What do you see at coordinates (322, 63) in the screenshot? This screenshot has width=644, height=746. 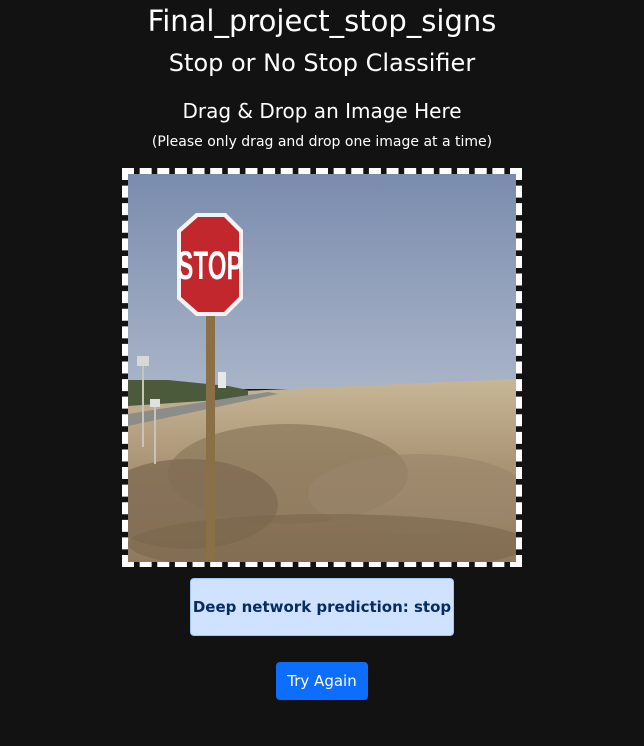 I see `page-subtitle: Stop or No Stop Classifier` at bounding box center [322, 63].